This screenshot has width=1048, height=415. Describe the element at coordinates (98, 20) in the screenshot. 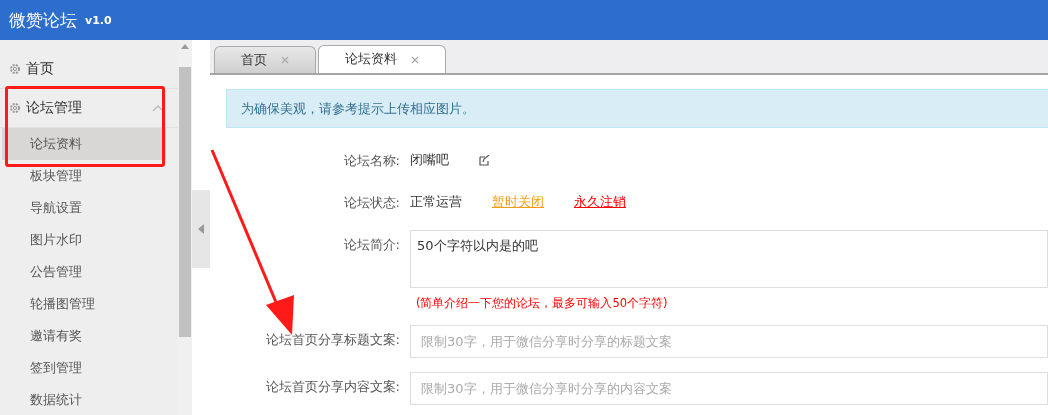

I see `version-label: v1.0` at that location.